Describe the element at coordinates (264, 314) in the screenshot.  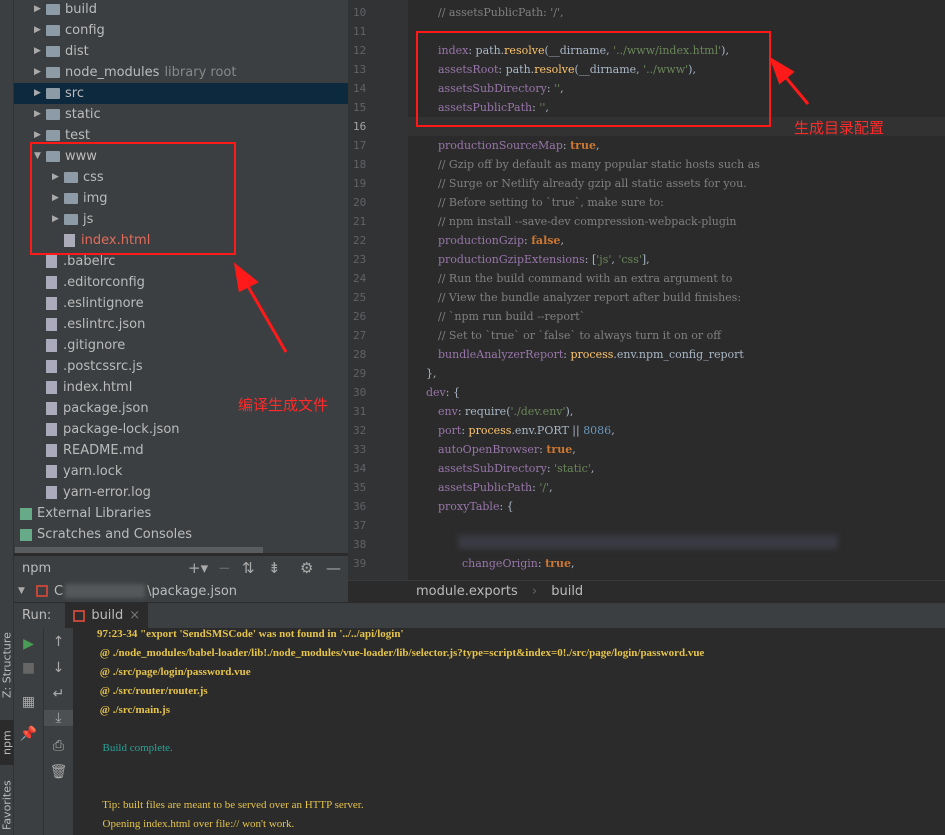
I see `arrow-output` at that location.